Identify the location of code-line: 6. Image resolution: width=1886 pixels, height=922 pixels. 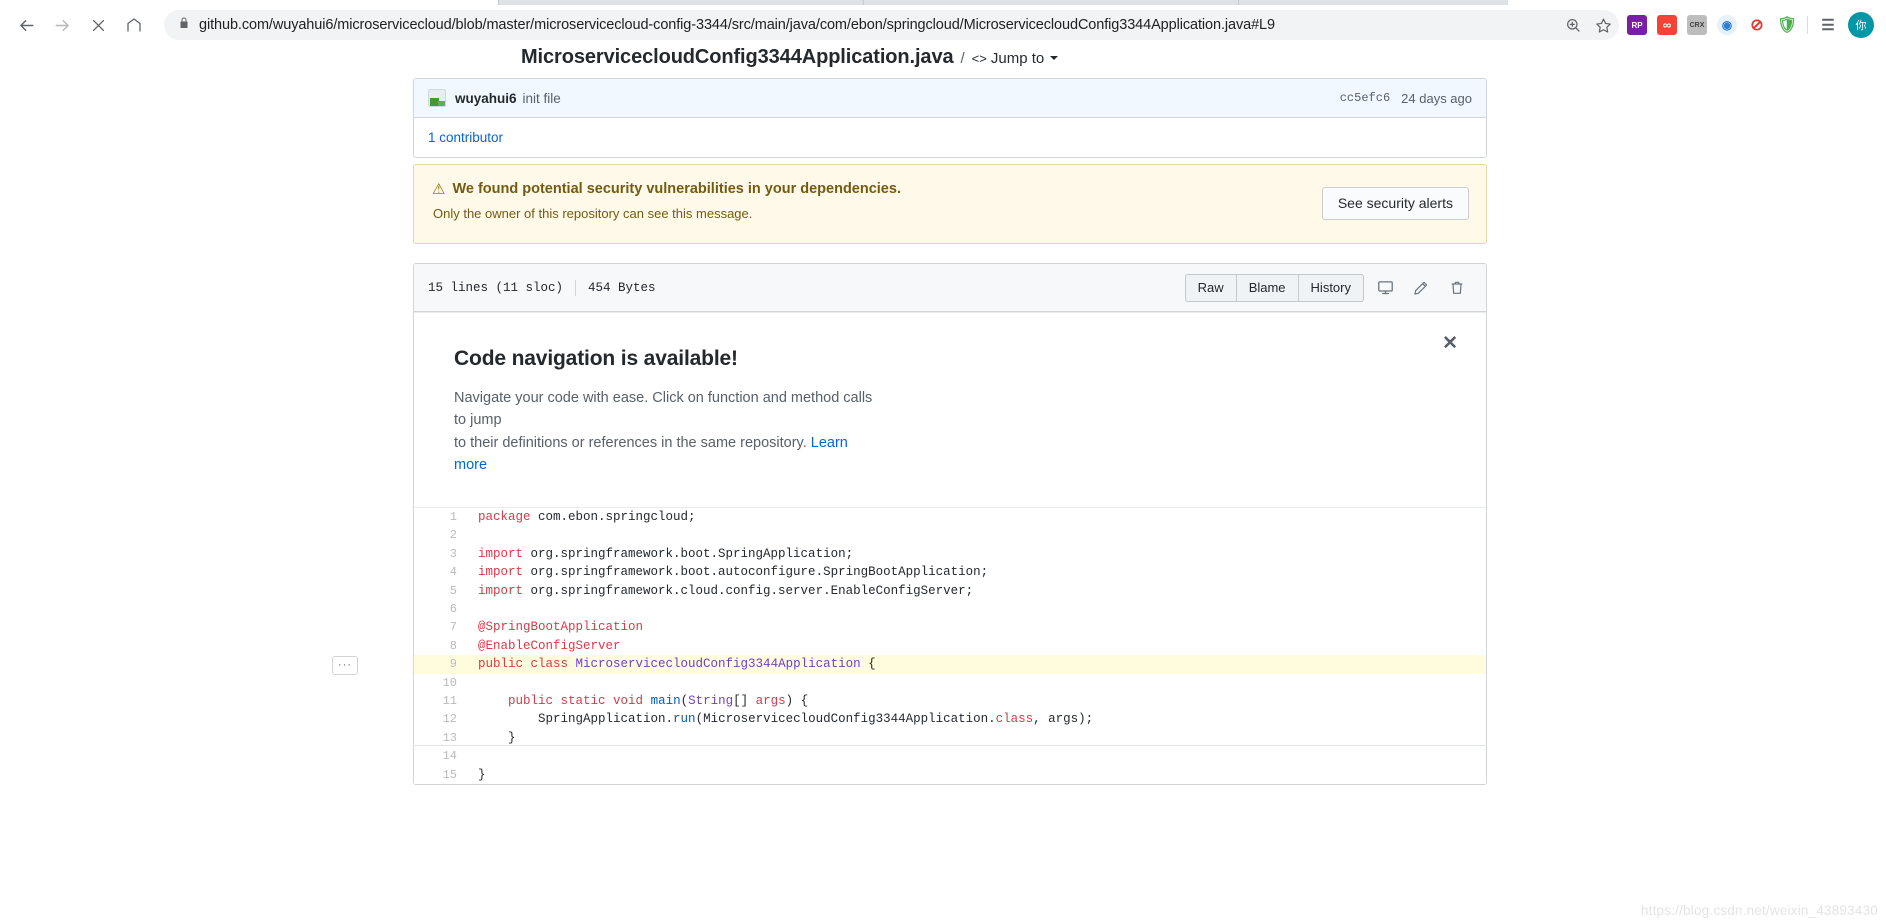
(950, 609).